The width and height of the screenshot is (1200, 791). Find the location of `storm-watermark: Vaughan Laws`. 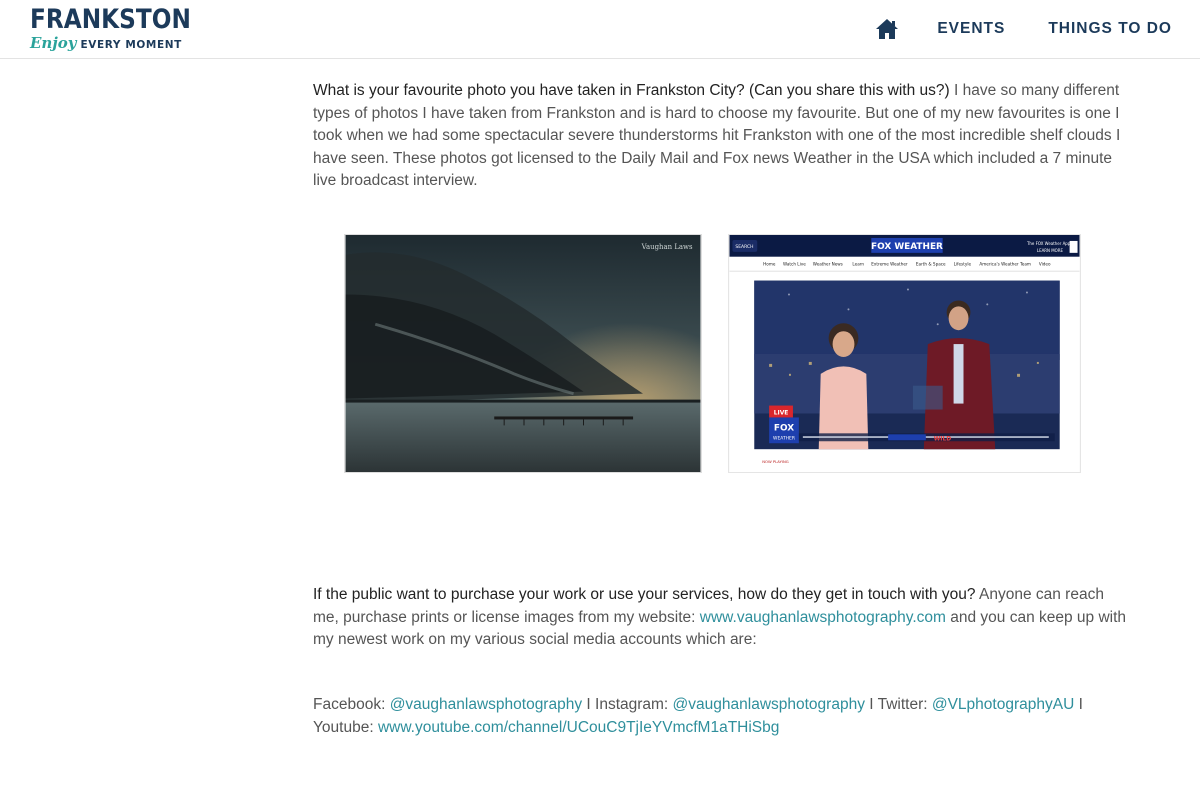

storm-watermark: Vaughan Laws is located at coordinates (667, 247).